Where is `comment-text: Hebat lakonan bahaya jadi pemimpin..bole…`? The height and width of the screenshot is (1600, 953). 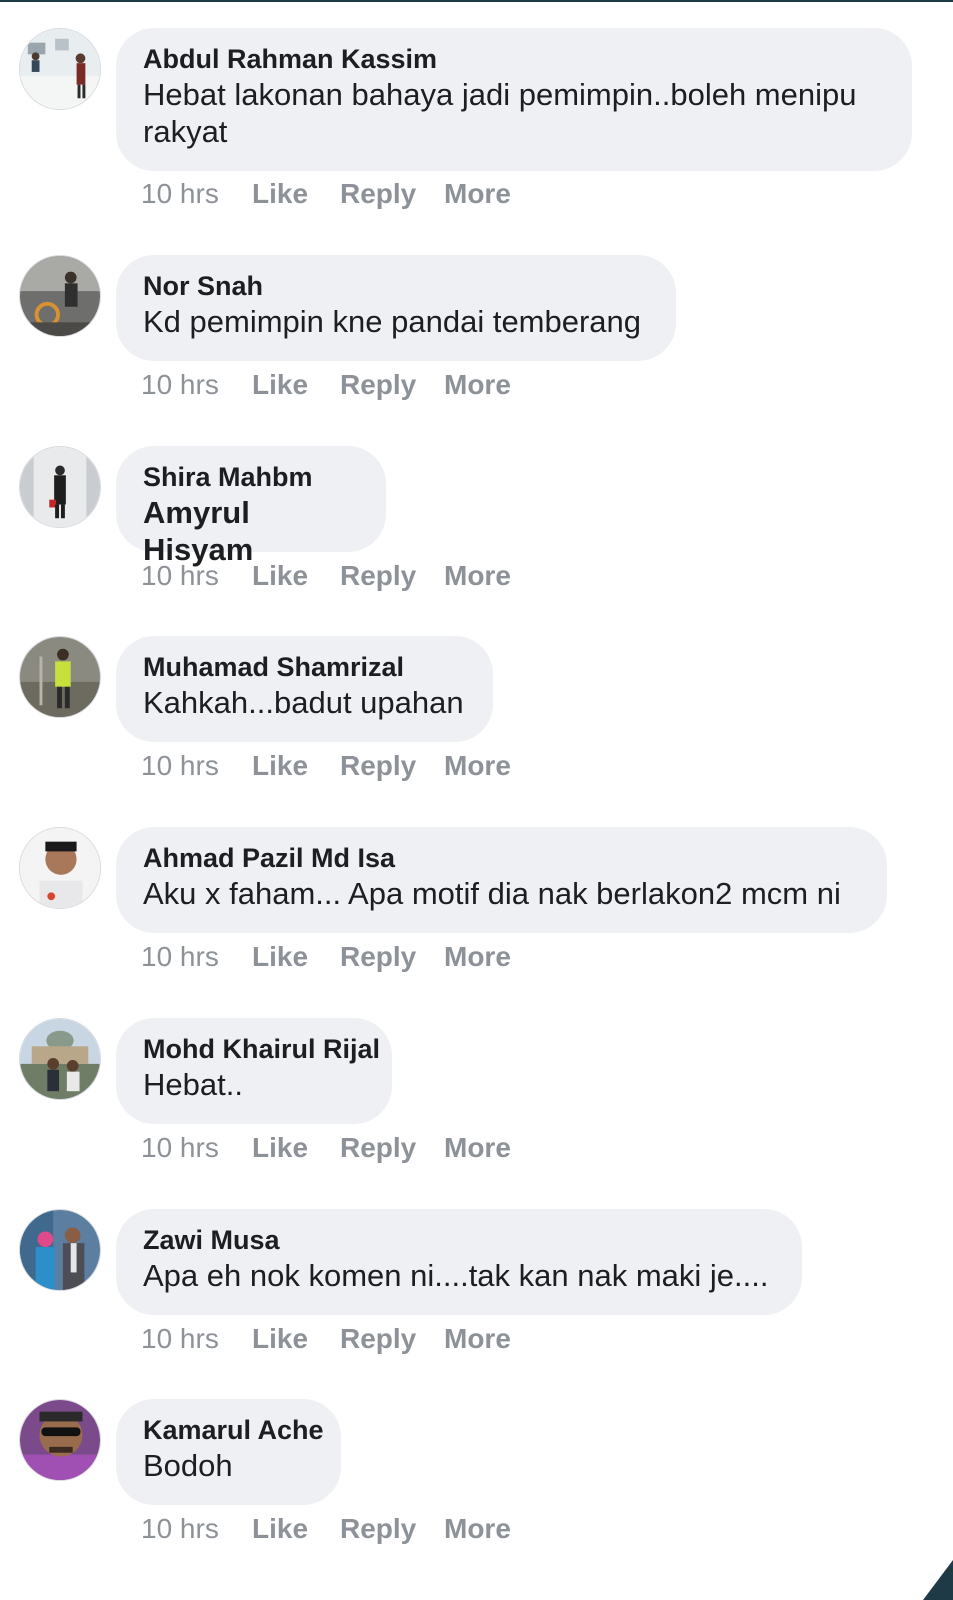 comment-text: Hebat lakonan bahaya jadi pemimpin..bole… is located at coordinates (500, 113).